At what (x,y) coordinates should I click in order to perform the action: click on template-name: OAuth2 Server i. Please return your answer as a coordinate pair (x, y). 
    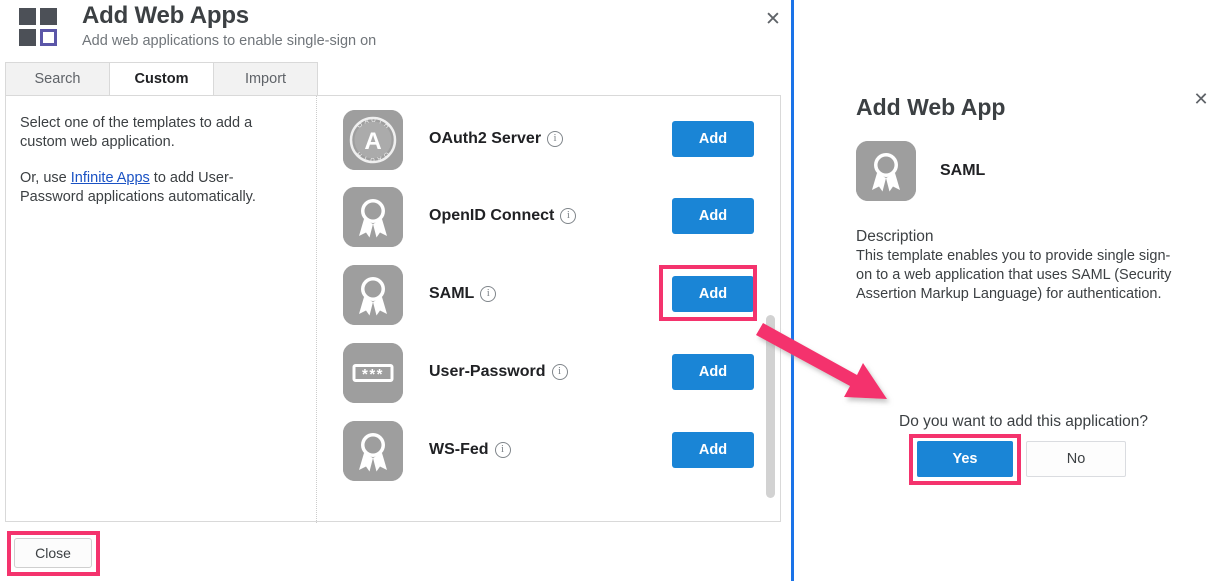
    Looking at the image, I should click on (496, 139).